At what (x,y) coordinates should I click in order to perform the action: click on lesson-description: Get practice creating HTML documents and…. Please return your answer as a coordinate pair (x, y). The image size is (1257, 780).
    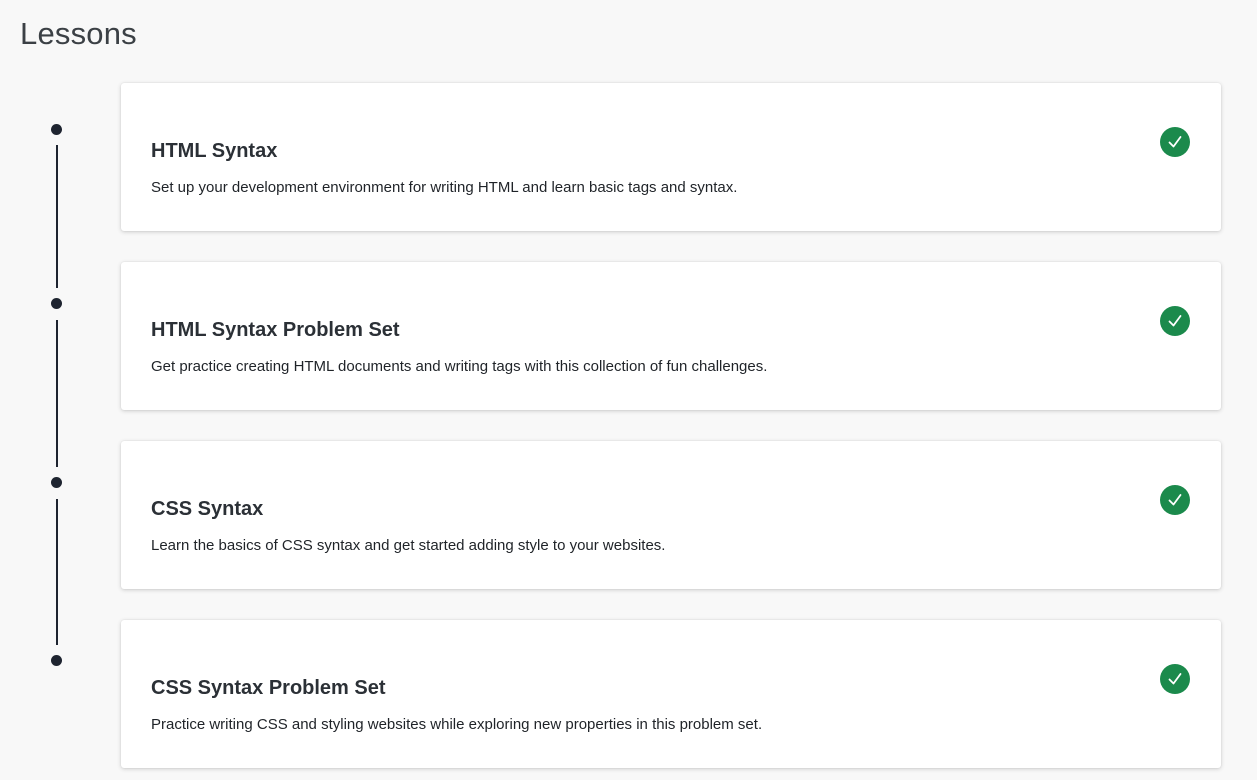
    Looking at the image, I should click on (459, 366).